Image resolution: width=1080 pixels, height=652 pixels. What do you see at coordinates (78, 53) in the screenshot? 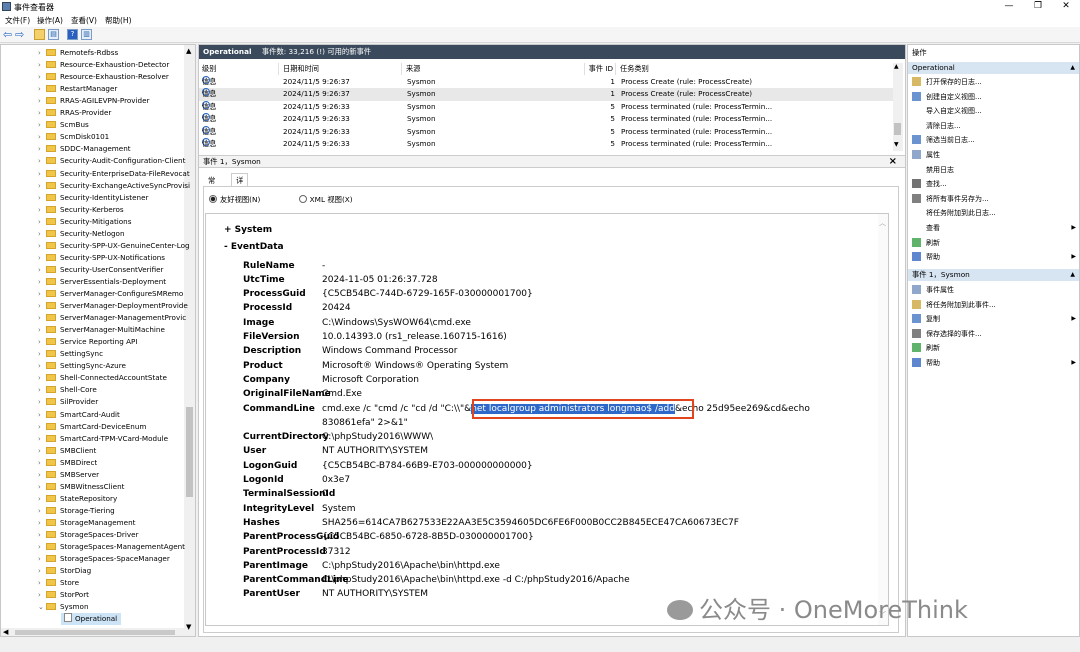
I see `tree-item: › Remotefs-Rdbss` at bounding box center [78, 53].